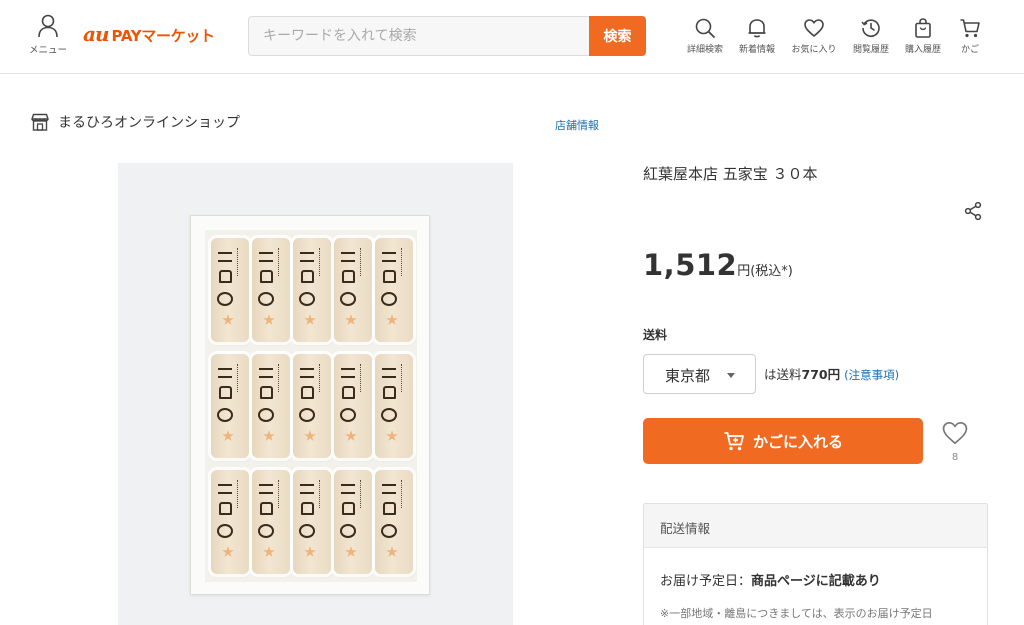 Image resolution: width=1024 pixels, height=625 pixels. I want to click on search-button: 検索, so click(617, 36).